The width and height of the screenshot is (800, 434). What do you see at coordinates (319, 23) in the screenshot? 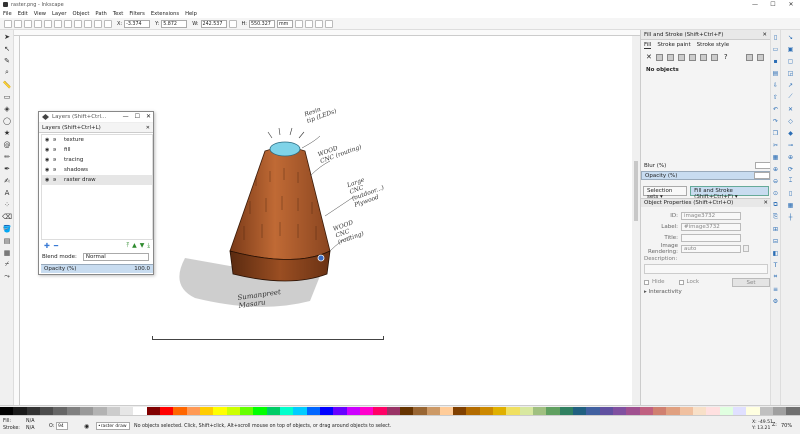
I see `move-gradients-button` at bounding box center [319, 23].